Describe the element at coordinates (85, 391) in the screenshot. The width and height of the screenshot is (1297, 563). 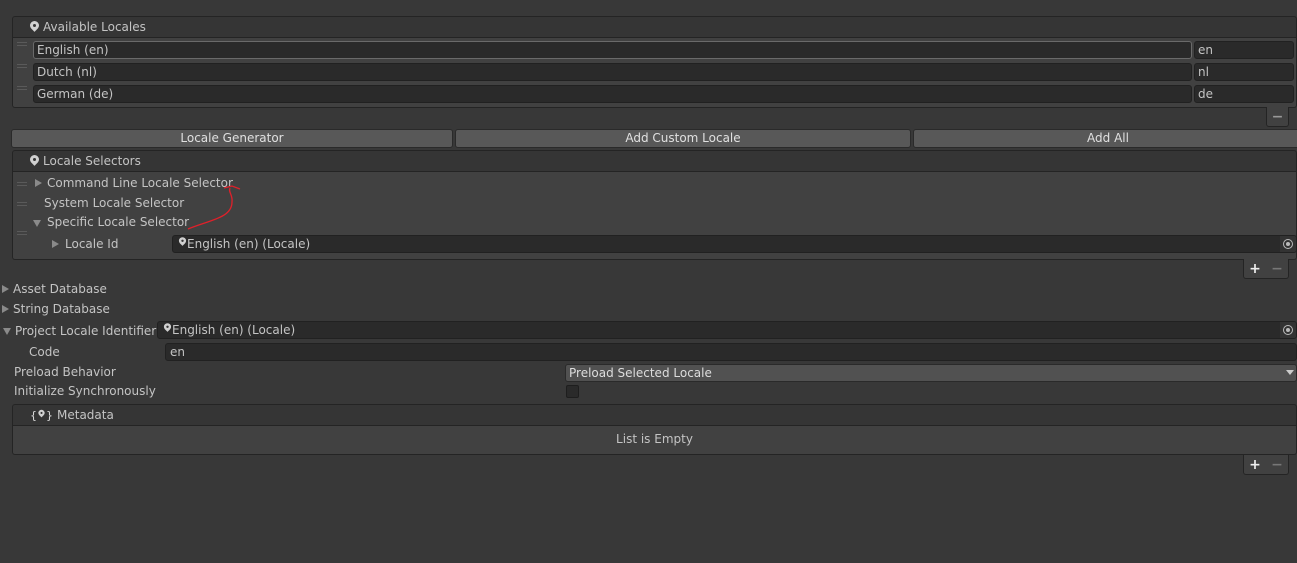
I see `initialize-sync-label: Initialize Synchronously` at that location.